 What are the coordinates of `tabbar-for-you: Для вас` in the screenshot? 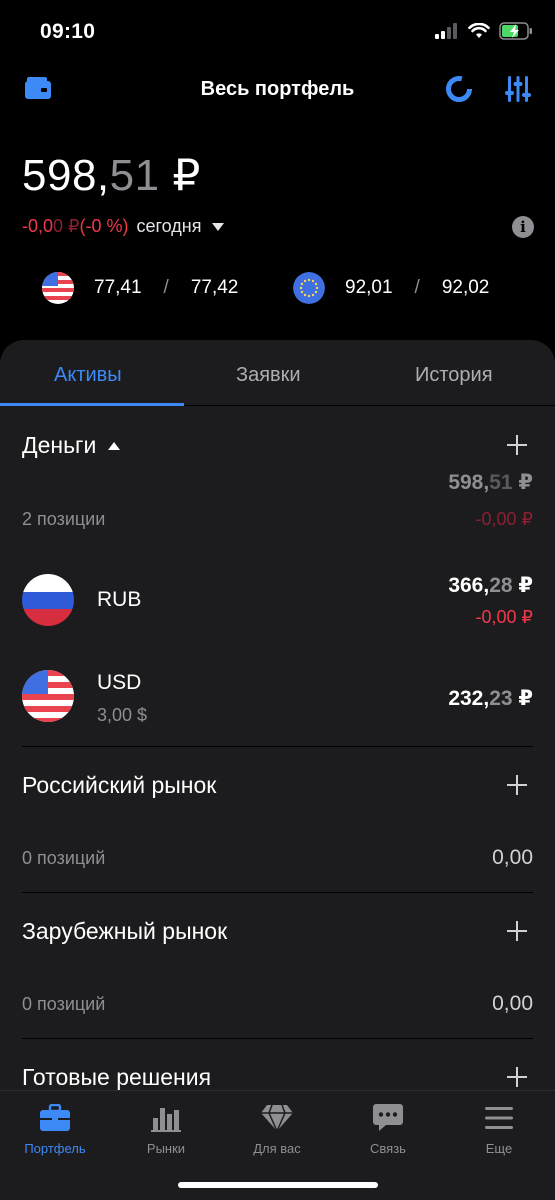 It's located at (277, 1128).